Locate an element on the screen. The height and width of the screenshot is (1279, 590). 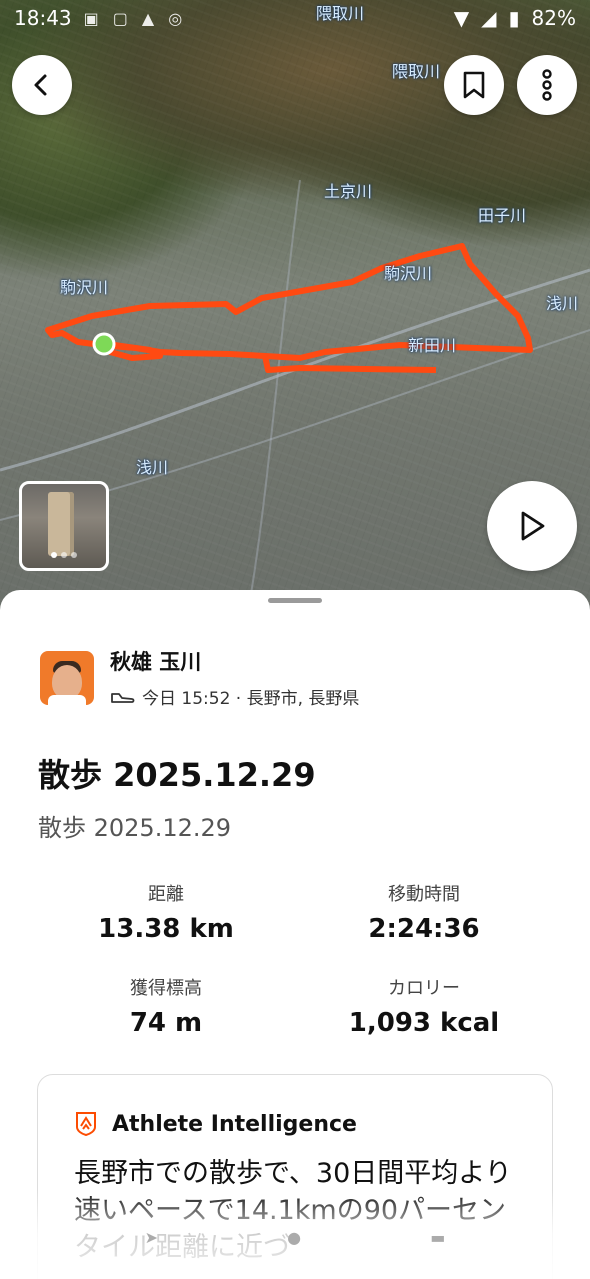
start-marker is located at coordinates (104, 344).